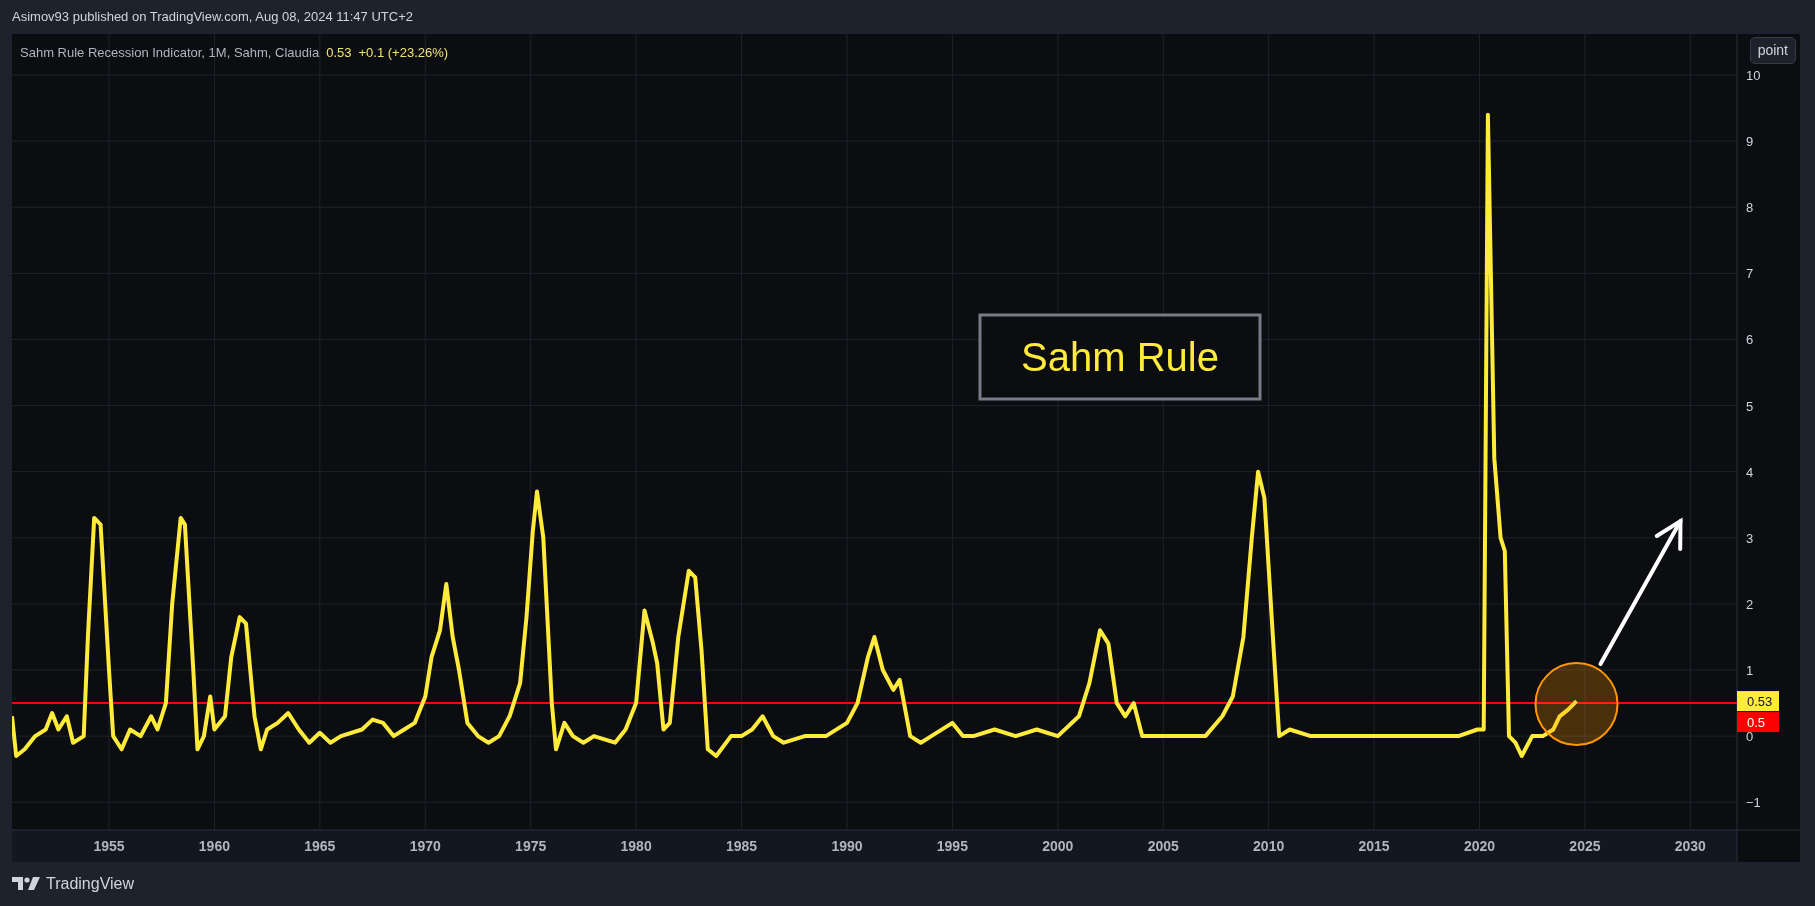 The height and width of the screenshot is (906, 1815). Describe the element at coordinates (26, 884) in the screenshot. I see `logo-icon` at that location.